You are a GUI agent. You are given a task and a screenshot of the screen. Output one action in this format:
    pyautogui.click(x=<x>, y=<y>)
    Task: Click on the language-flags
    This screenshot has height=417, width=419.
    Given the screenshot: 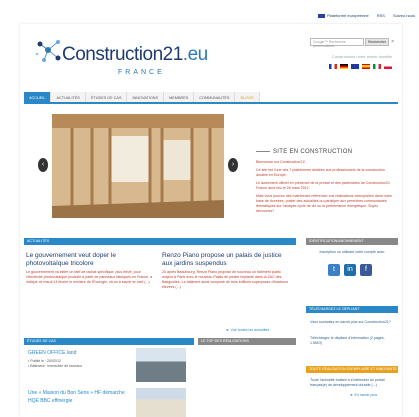 What is the action you would take?
    pyautogui.click(x=360, y=66)
    